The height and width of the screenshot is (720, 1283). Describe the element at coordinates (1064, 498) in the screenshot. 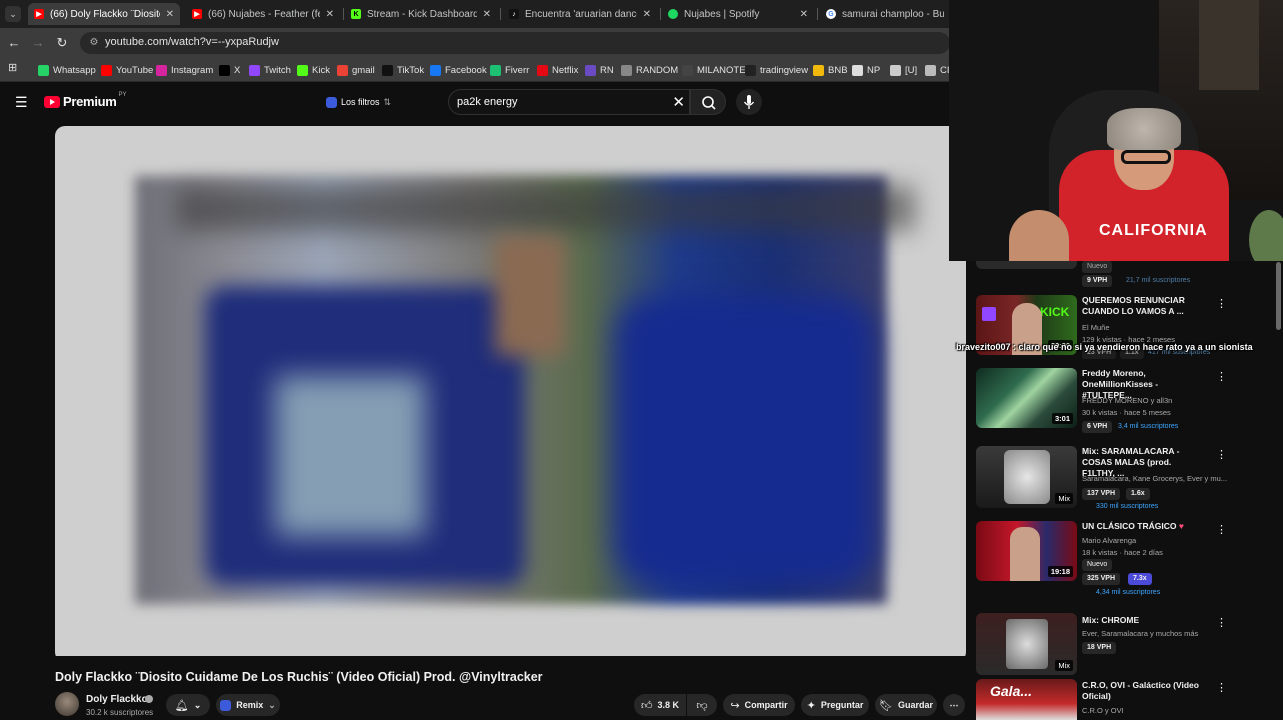

I see `mix-badge: Mix` at that location.